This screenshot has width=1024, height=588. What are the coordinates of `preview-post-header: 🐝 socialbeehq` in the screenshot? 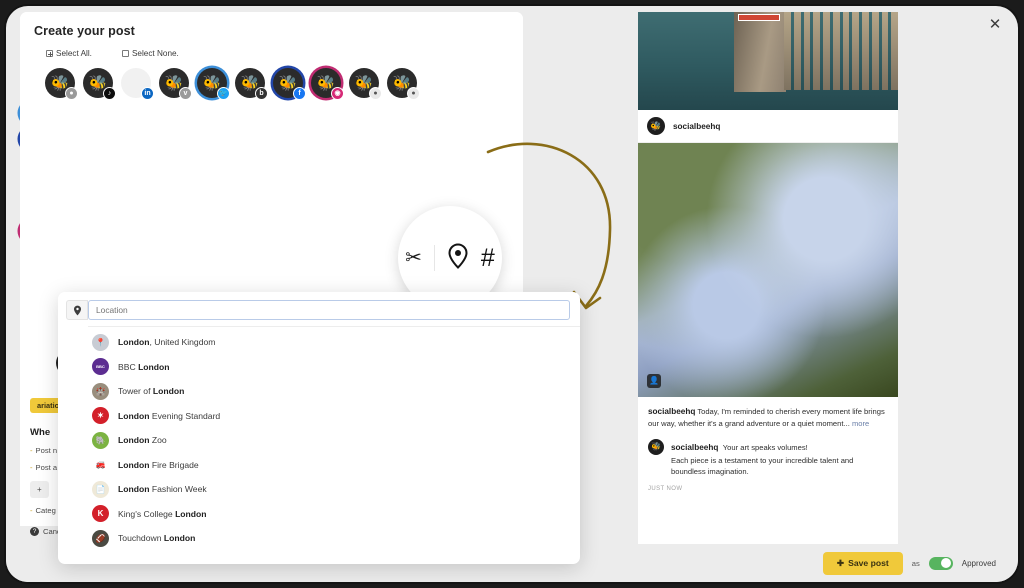 It's located at (768, 126).